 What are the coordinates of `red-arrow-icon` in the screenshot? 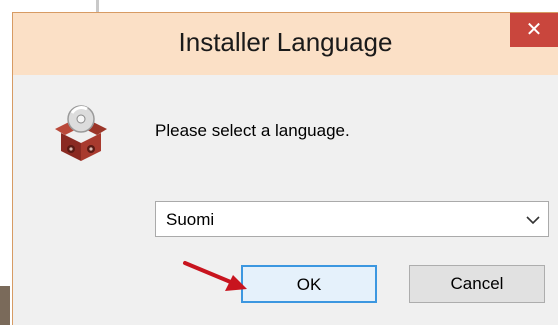 It's located at (215, 276).